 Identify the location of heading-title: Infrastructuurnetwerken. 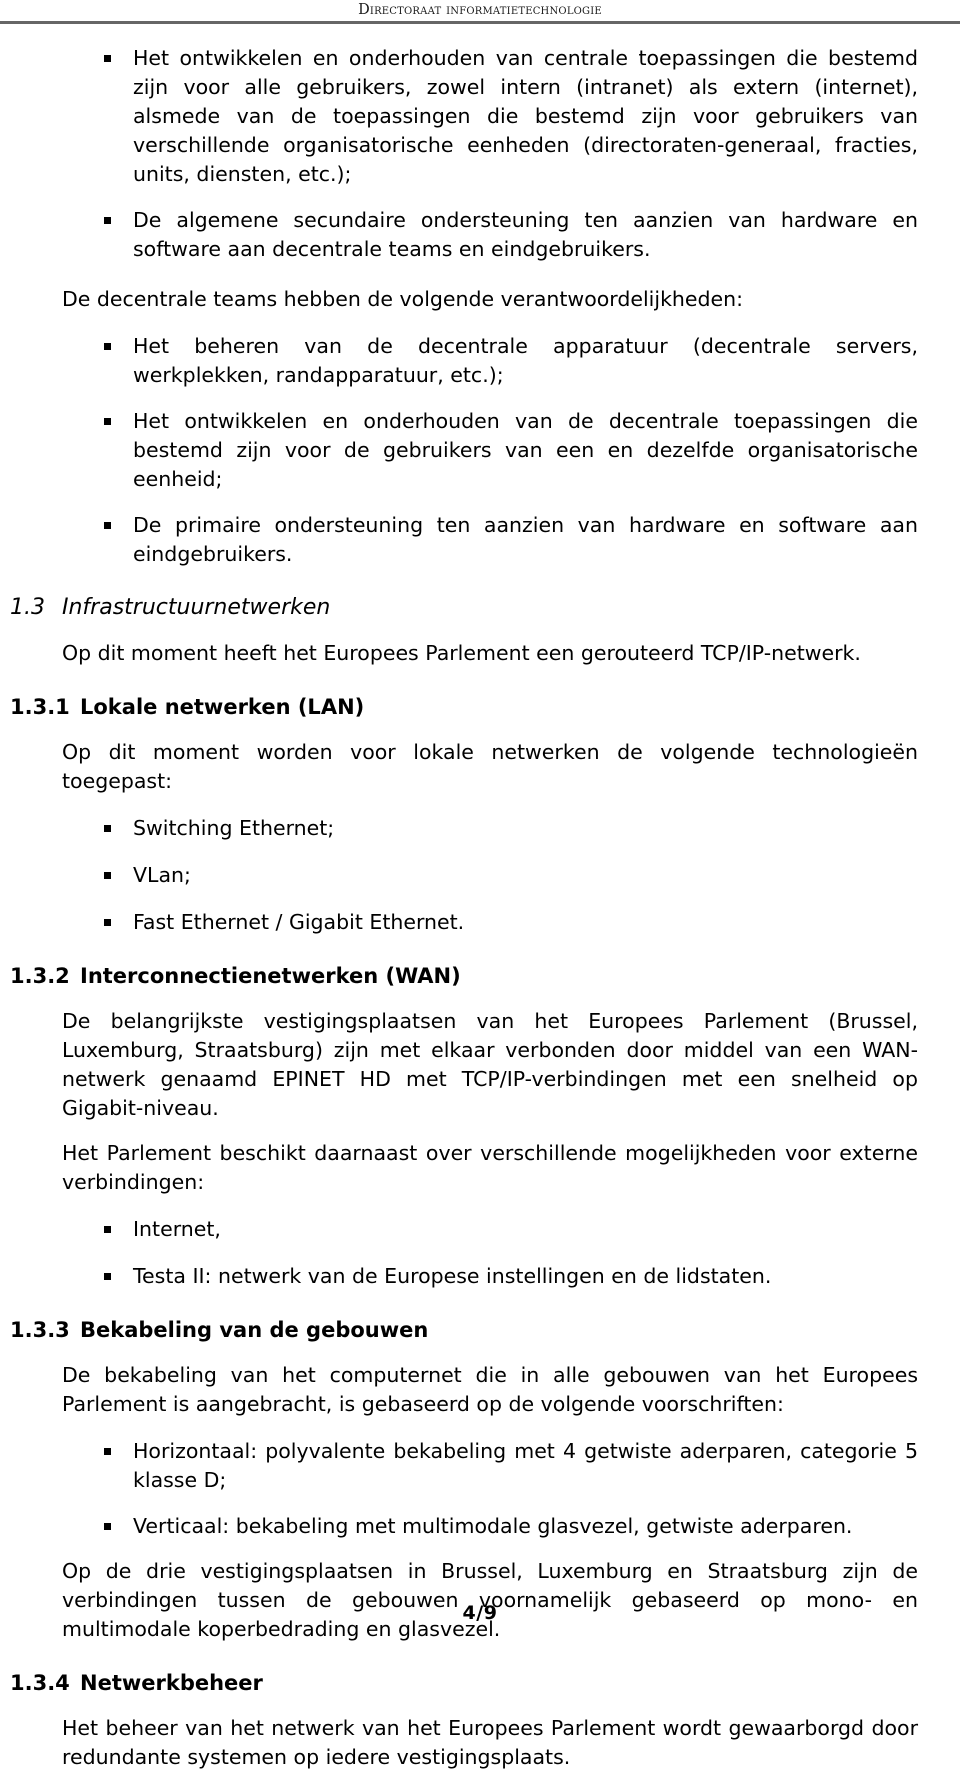
(196, 608).